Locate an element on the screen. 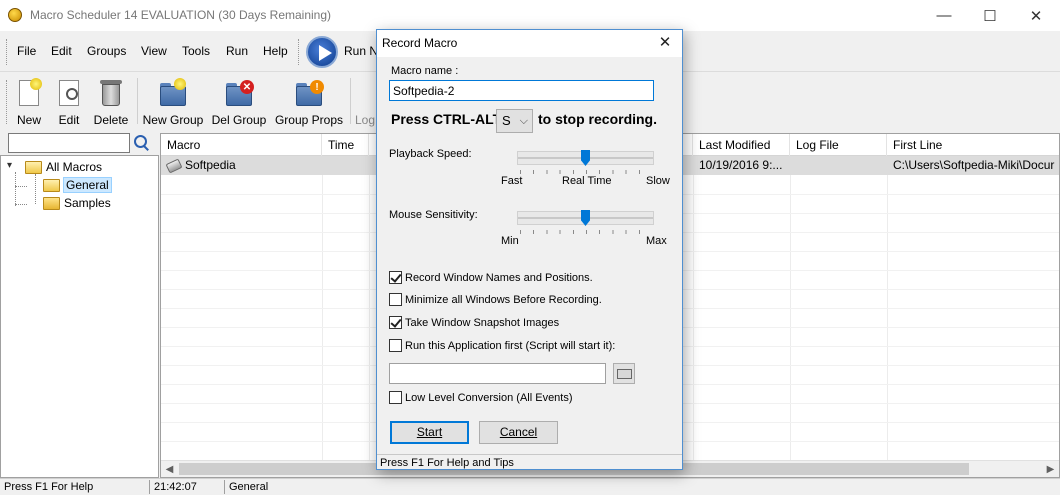 The height and width of the screenshot is (495, 1060). column-header-first-line: First Line is located at coordinates (973, 145).